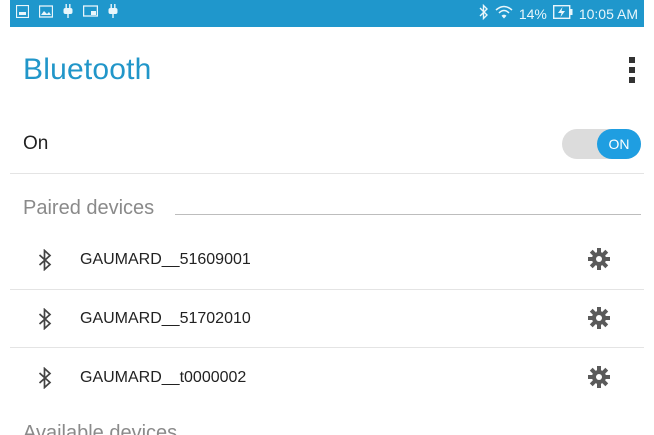 The height and width of the screenshot is (435, 654). I want to click on picture-icon, so click(22, 13).